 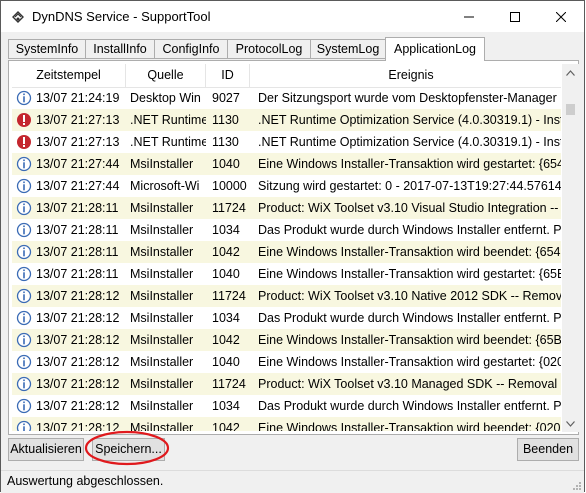 I want to click on chevron-up-icon, so click(x=570, y=72).